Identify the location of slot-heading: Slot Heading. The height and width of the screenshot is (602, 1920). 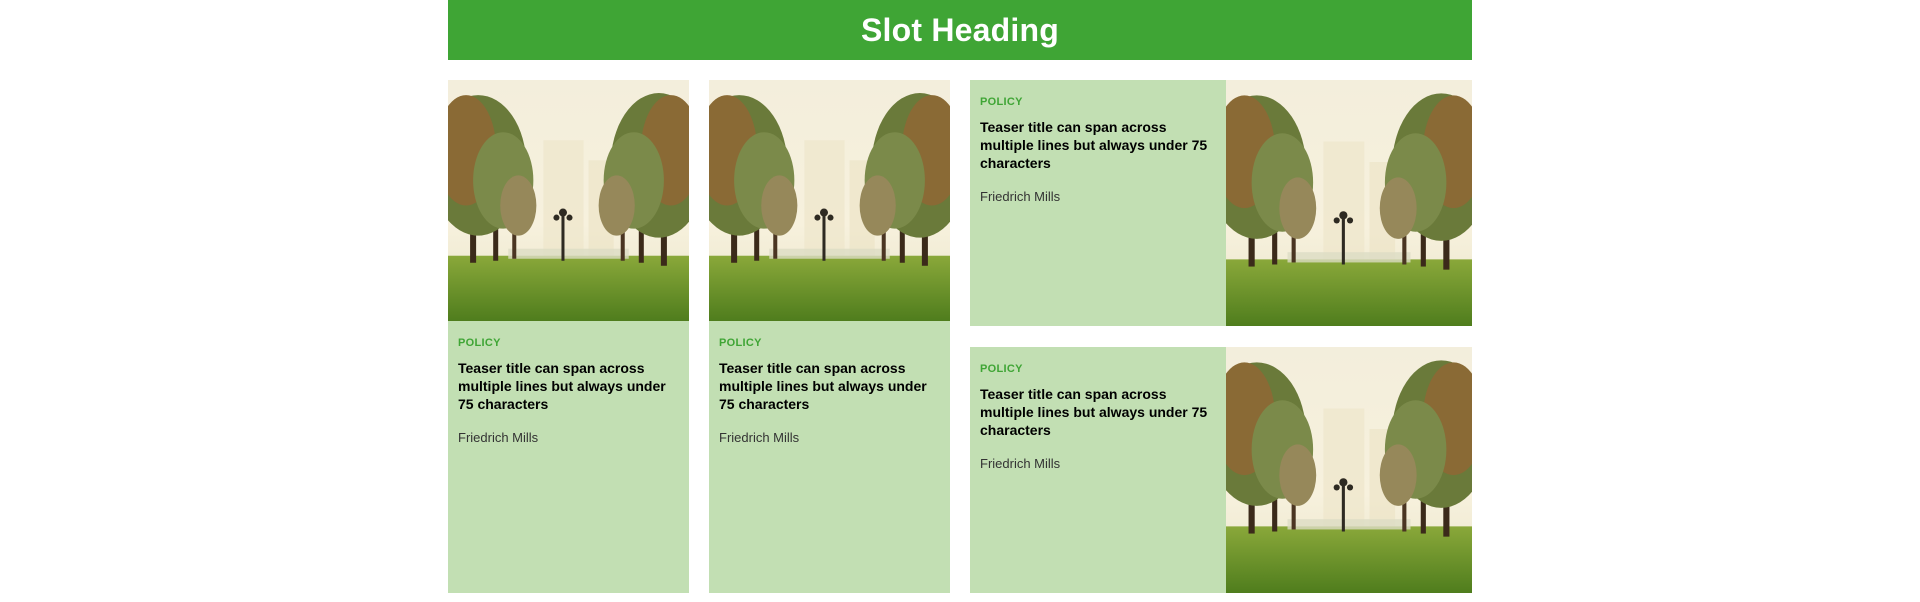
(960, 30).